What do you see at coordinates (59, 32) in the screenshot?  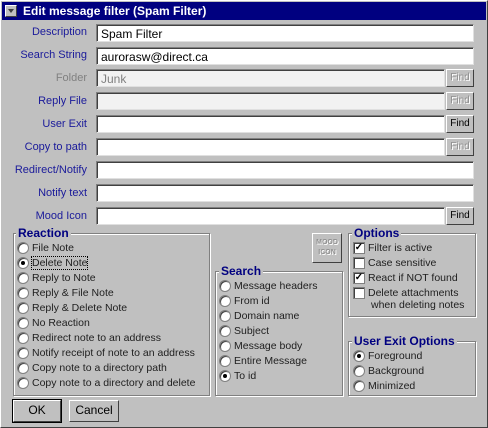 I see `description-label: Description` at bounding box center [59, 32].